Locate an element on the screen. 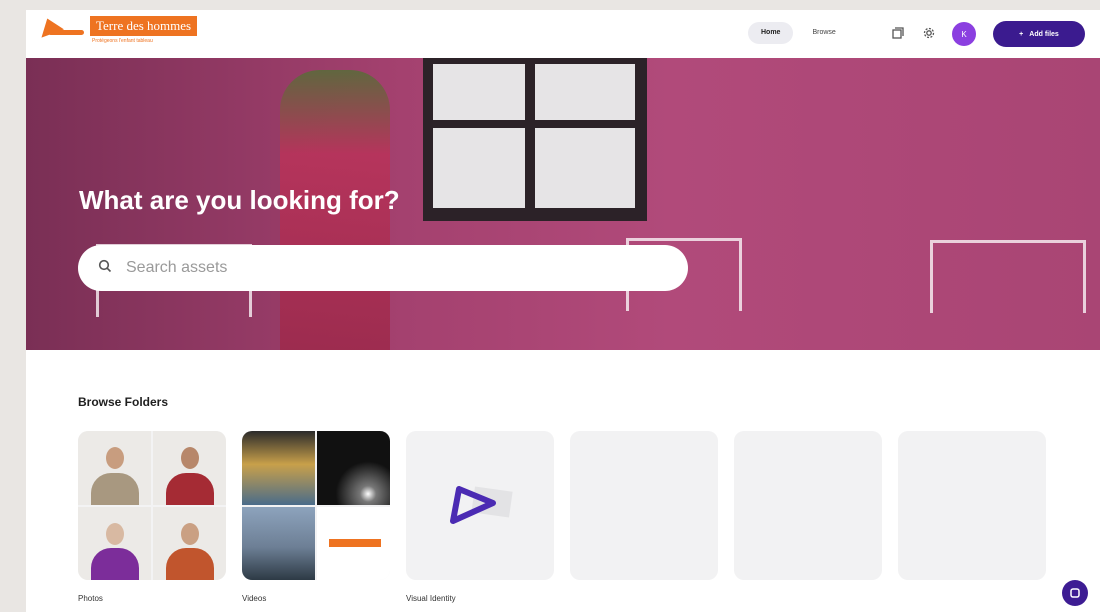 This screenshot has width=1100, height=612. folder-videos: Videos is located at coordinates (316, 517).